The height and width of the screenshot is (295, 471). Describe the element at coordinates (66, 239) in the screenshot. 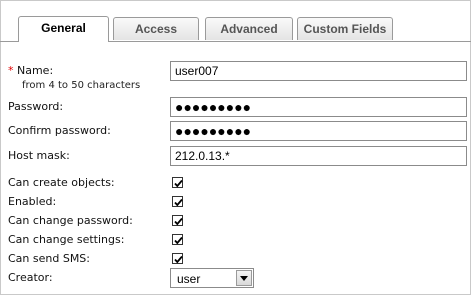

I see `can-change-settings-label: Can change settings:` at that location.